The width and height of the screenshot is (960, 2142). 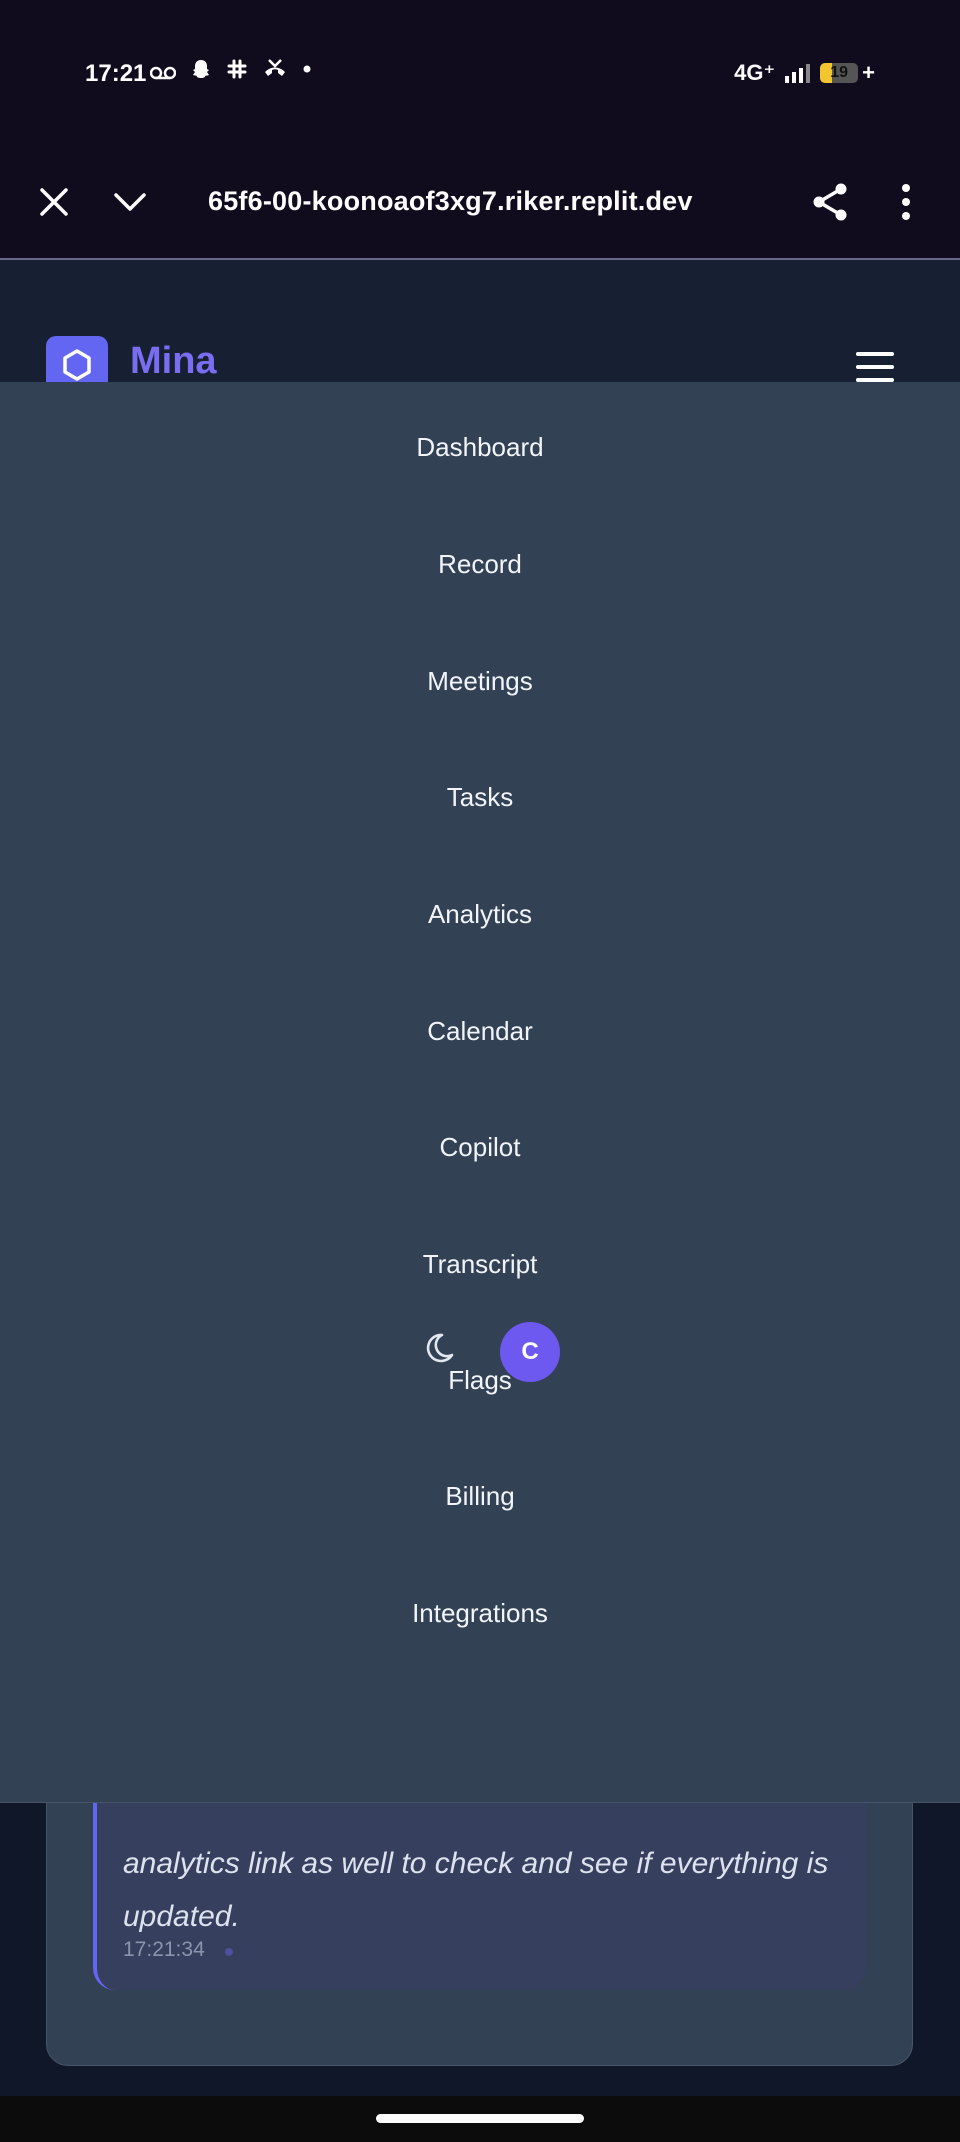 I want to click on menu-item-tasks: Tasks, so click(x=480, y=797).